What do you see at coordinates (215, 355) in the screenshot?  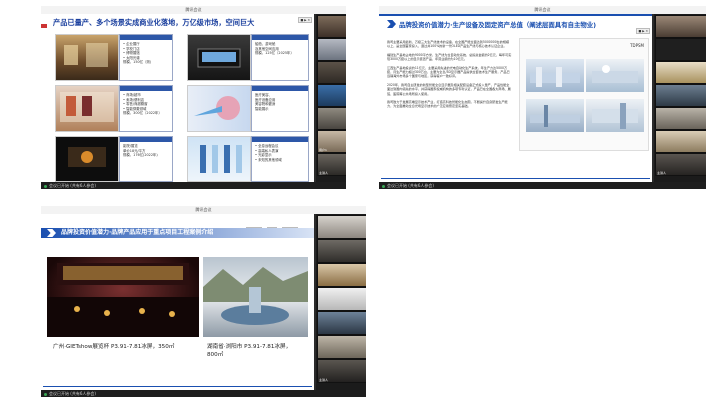 I see `caption-hunan-area: 800㎡` at bounding box center [215, 355].